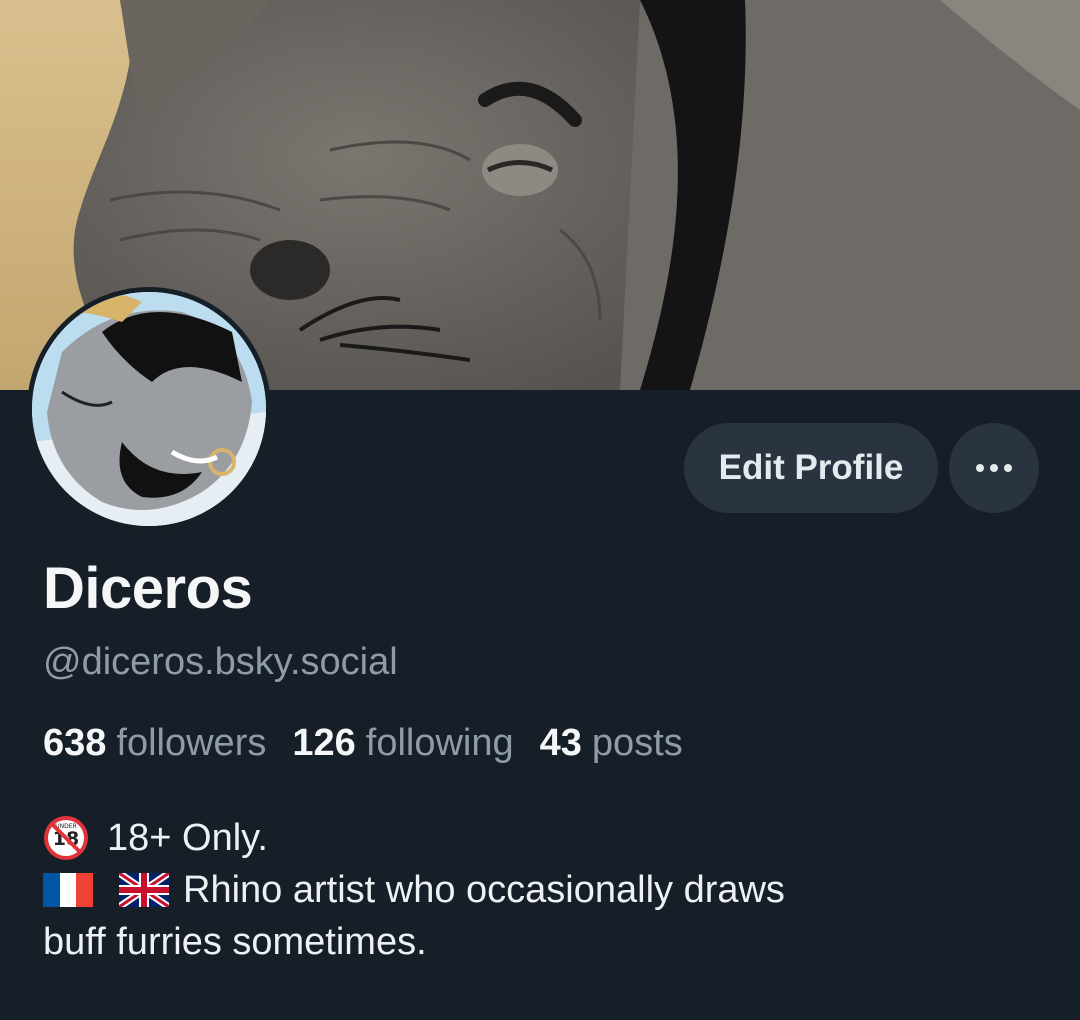  What do you see at coordinates (811, 468) in the screenshot?
I see `edit-profile-button: Edit Profile` at bounding box center [811, 468].